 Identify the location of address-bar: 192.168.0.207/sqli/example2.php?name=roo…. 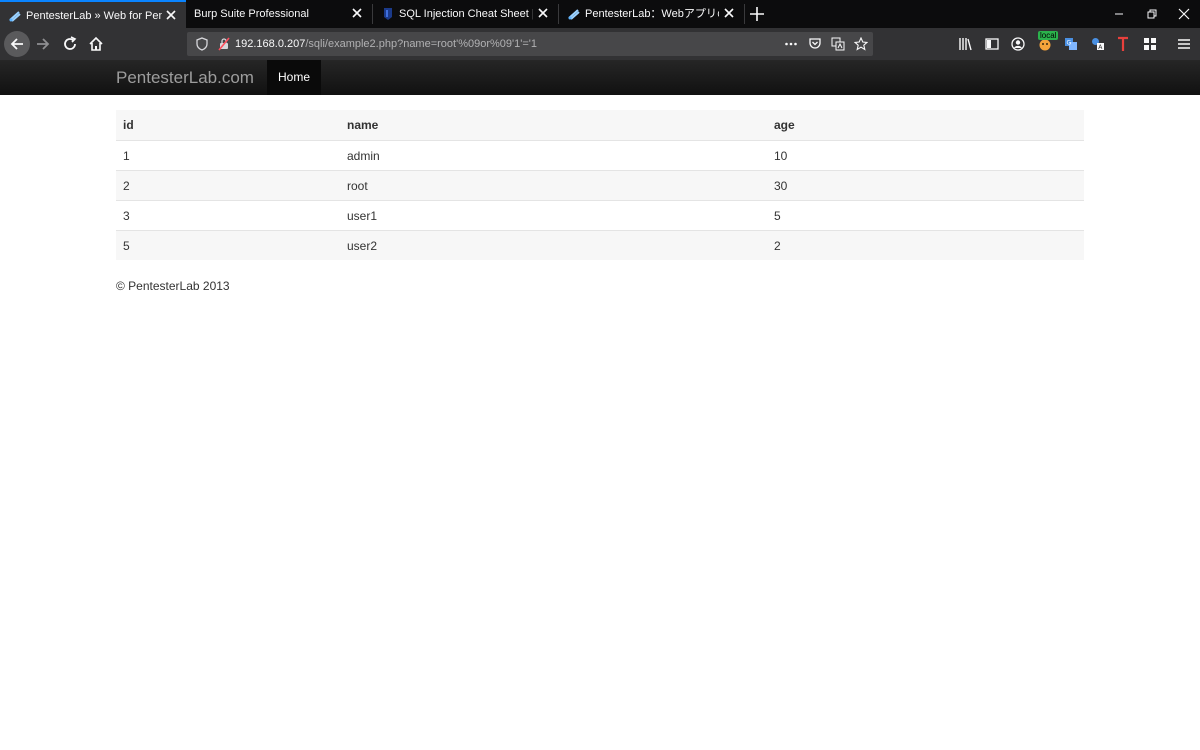
(530, 44).